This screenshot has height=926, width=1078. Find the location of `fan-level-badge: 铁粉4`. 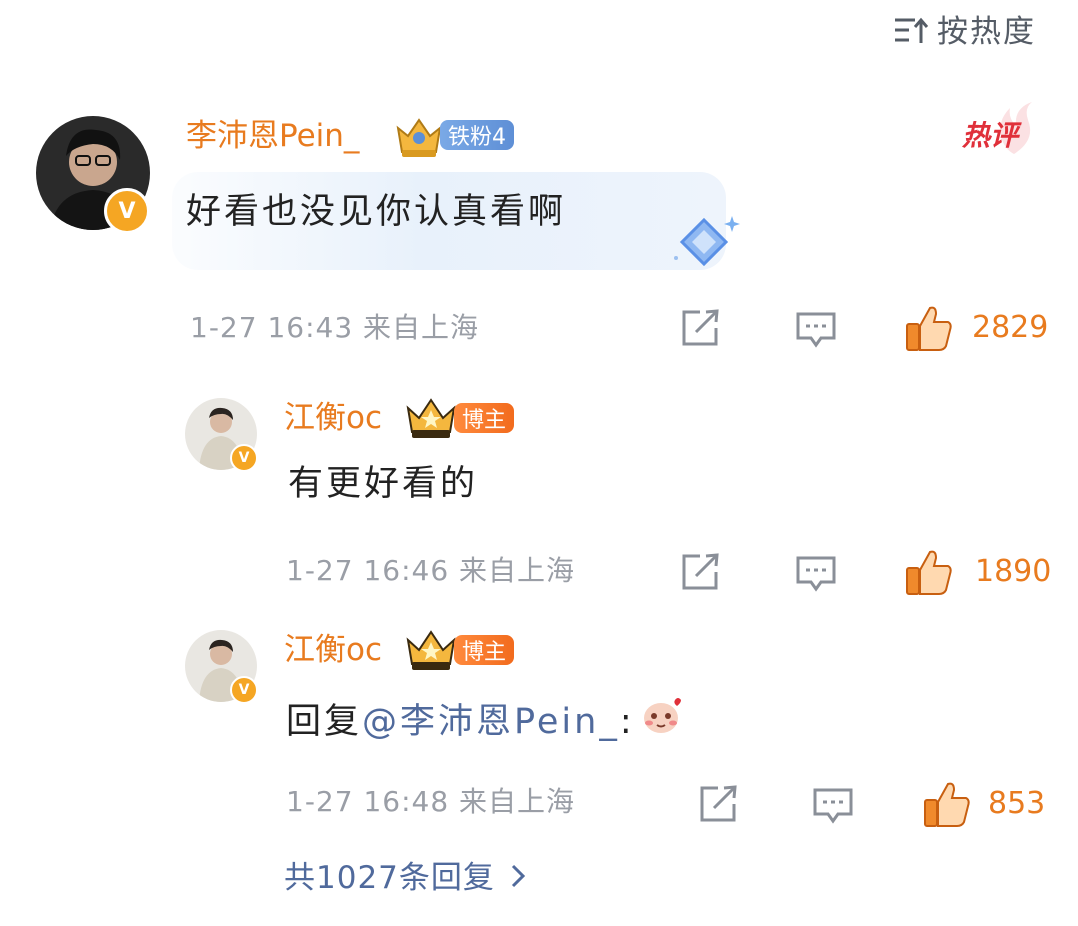

fan-level-badge: 铁粉4 is located at coordinates (477, 135).